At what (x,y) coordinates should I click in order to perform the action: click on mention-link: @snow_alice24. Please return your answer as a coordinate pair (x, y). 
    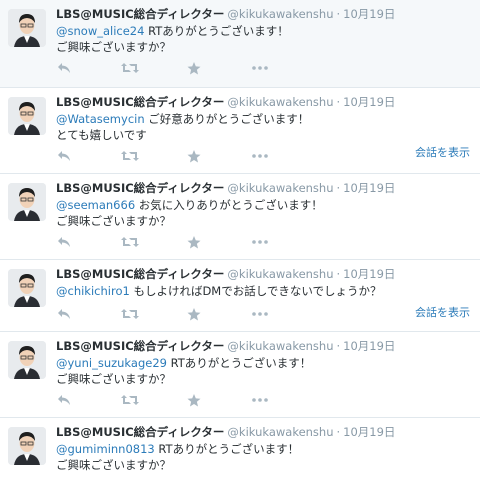
    Looking at the image, I should click on (100, 31).